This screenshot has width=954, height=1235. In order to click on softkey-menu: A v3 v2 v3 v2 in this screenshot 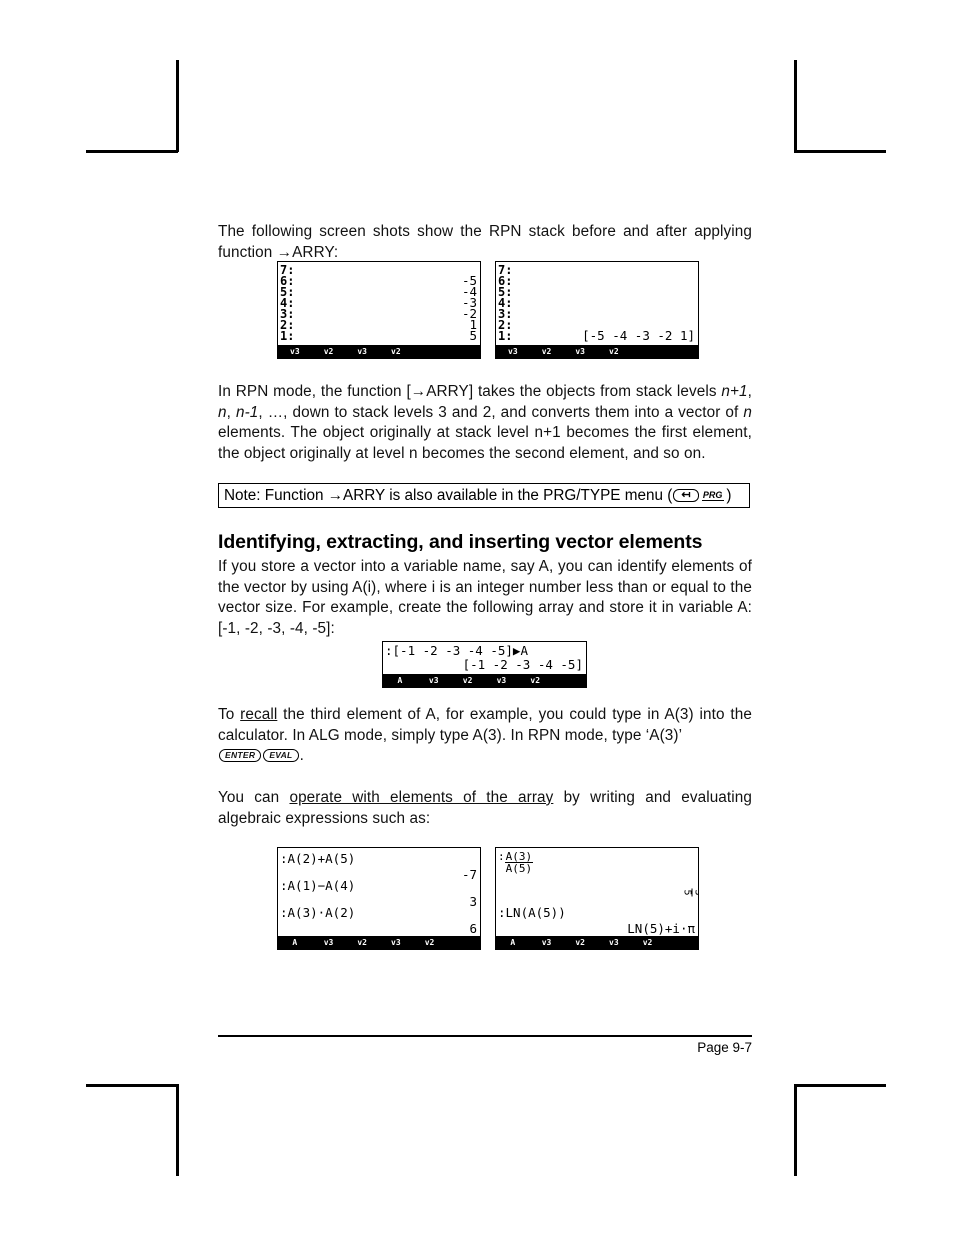, I will do `click(484, 680)`.